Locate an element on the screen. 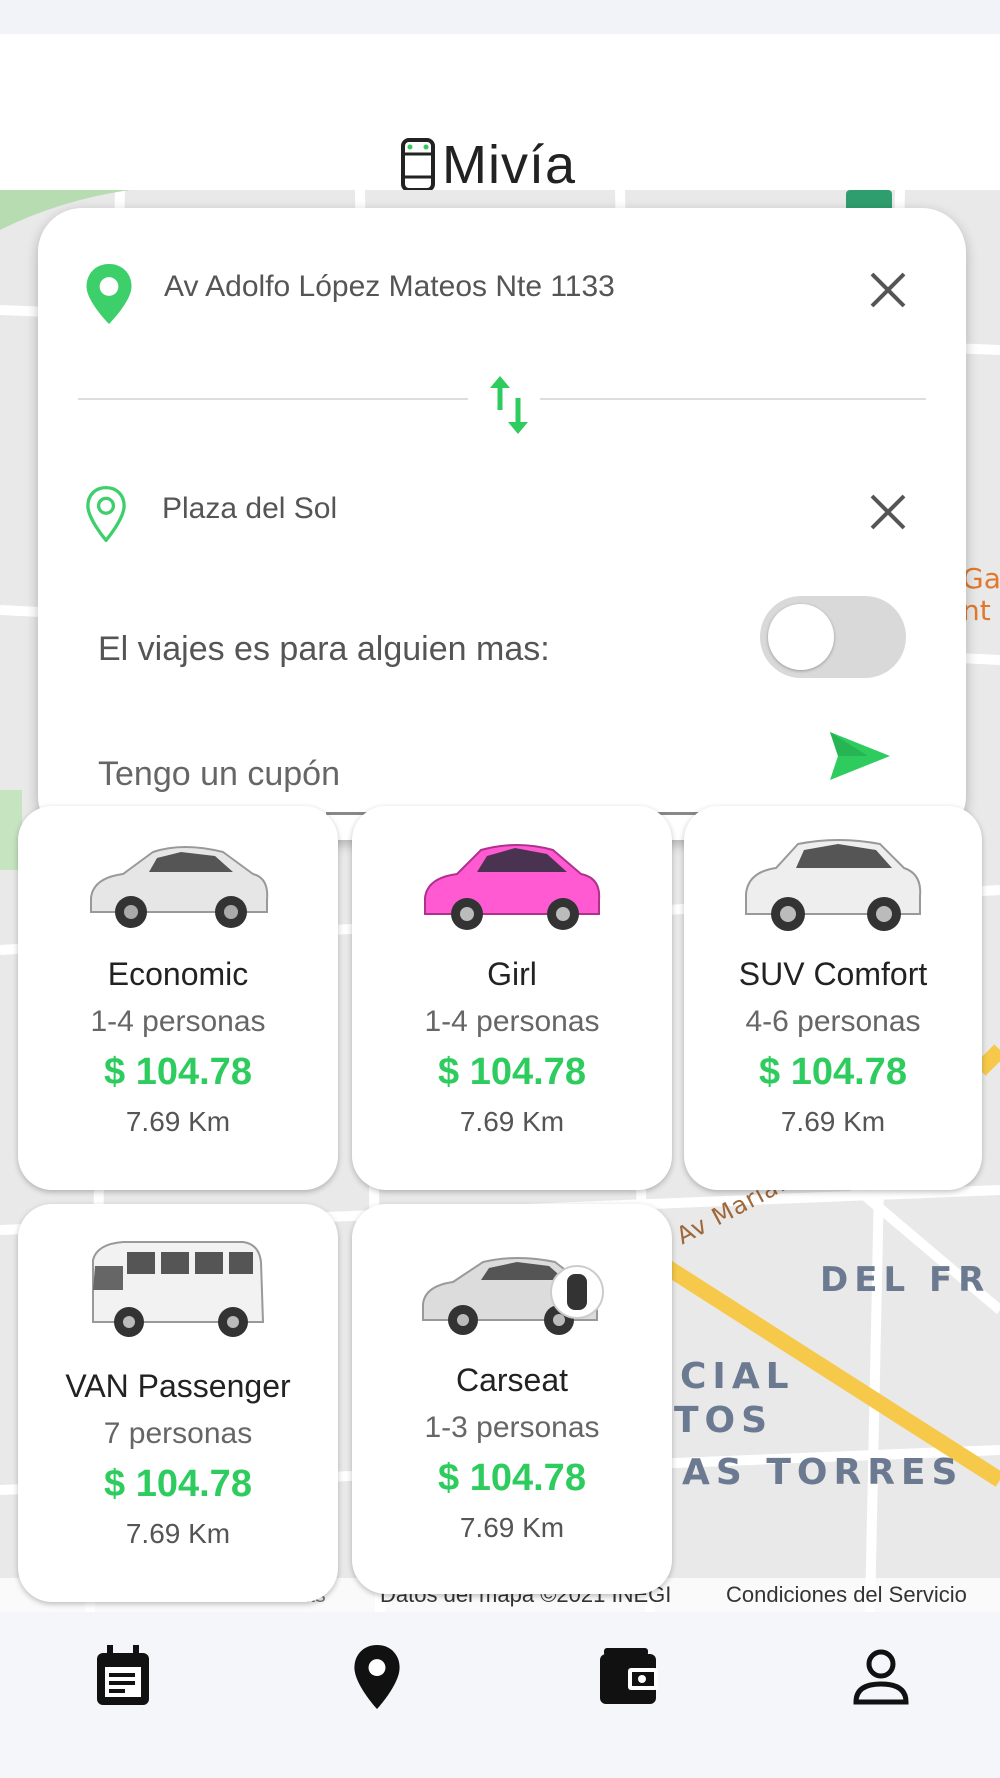 The width and height of the screenshot is (1000, 1778). destination-address: Plaza del Sol is located at coordinates (249, 509).